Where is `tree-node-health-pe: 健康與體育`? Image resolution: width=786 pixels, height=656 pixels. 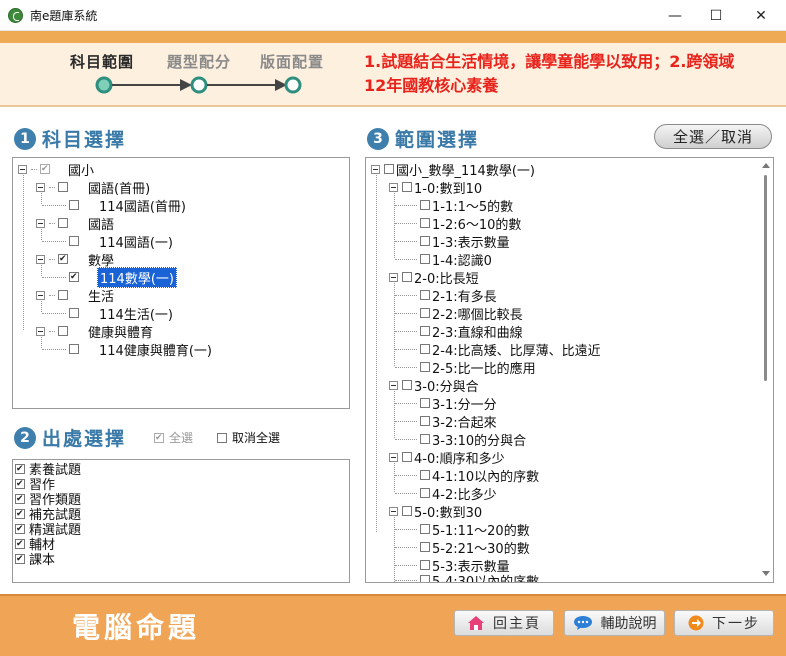 tree-node-health-pe: 健康與體育 is located at coordinates (94, 331).